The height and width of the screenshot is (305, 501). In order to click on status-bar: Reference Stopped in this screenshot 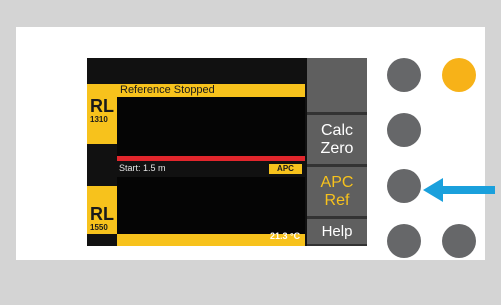, I will do `click(211, 90)`.